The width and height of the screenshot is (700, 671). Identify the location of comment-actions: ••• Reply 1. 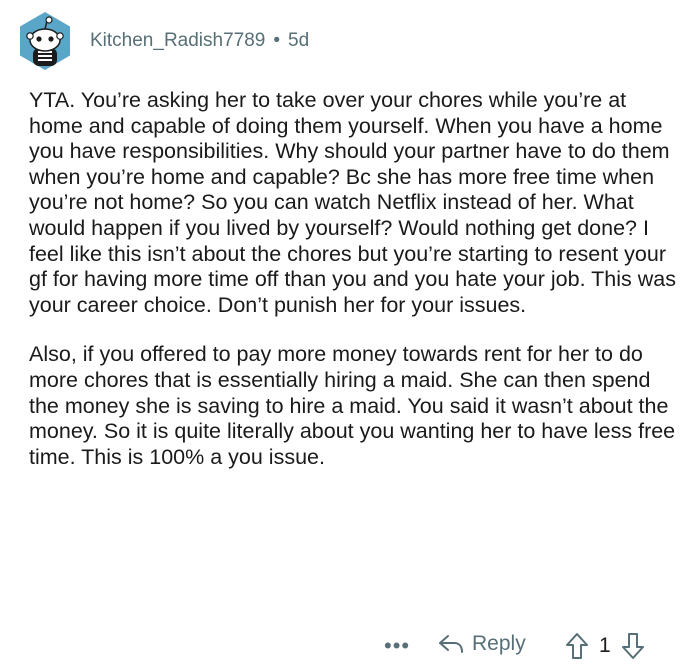
(350, 648).